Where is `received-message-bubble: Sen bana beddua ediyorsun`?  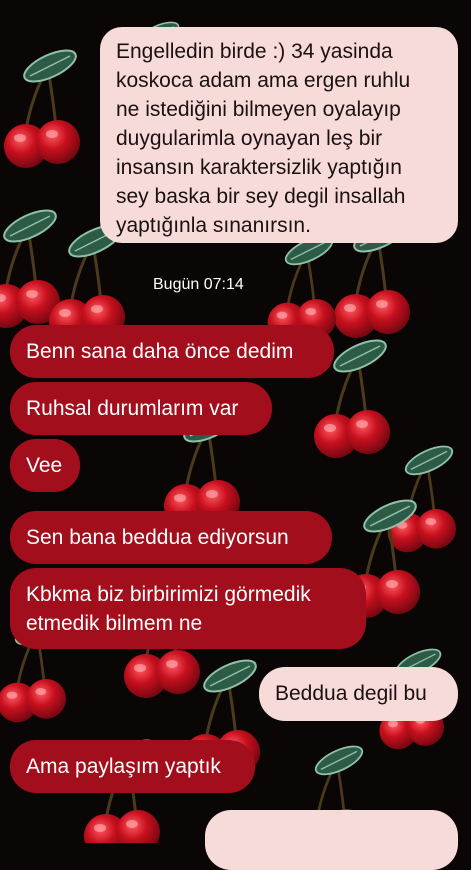 received-message-bubble: Sen bana beddua ediyorsun is located at coordinates (171, 537).